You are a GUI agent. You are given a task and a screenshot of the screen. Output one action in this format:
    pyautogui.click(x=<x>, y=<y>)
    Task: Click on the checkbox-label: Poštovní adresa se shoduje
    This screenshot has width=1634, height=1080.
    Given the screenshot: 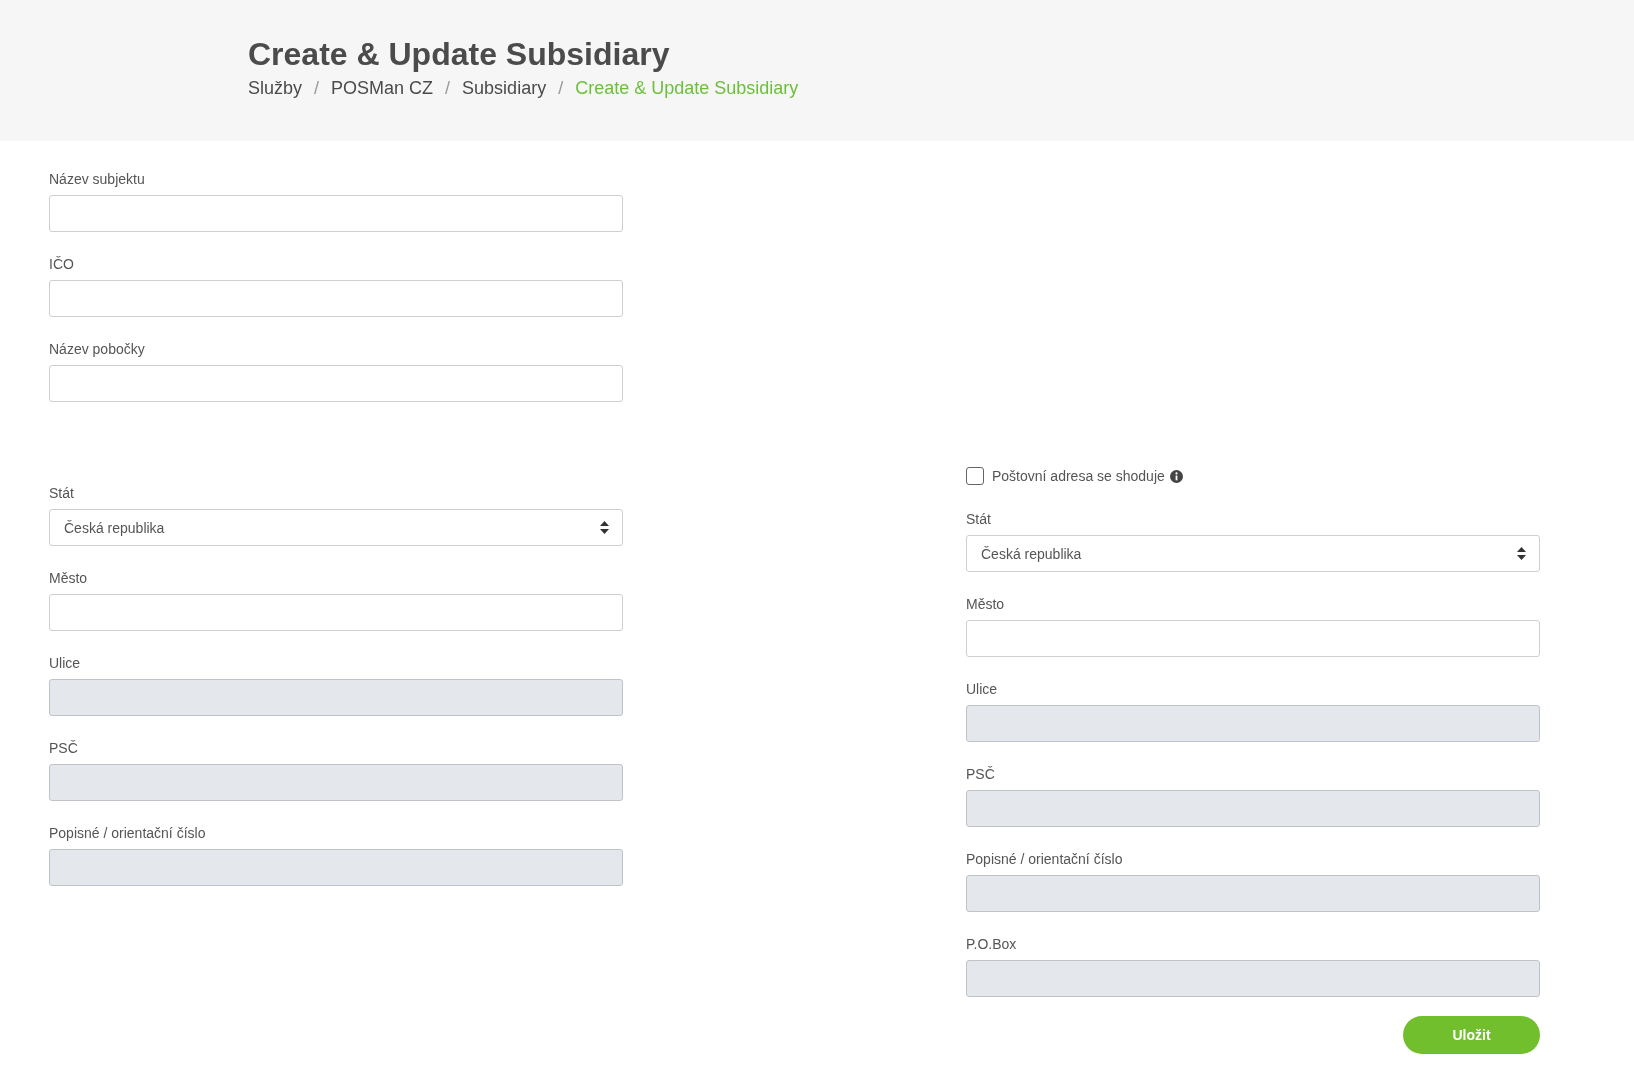 What is the action you would take?
    pyautogui.click(x=1078, y=476)
    